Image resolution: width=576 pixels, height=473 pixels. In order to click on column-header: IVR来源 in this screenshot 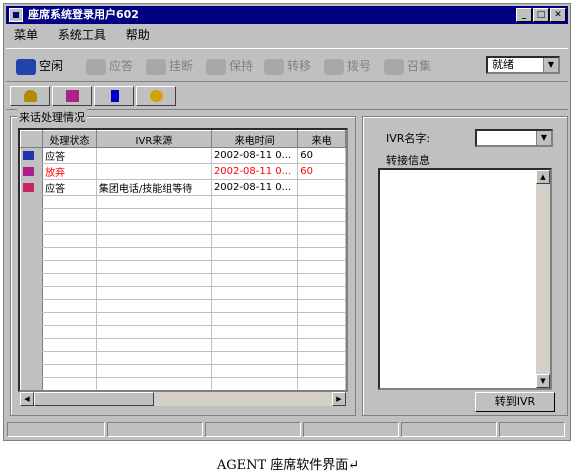, I will do `click(153, 139)`.